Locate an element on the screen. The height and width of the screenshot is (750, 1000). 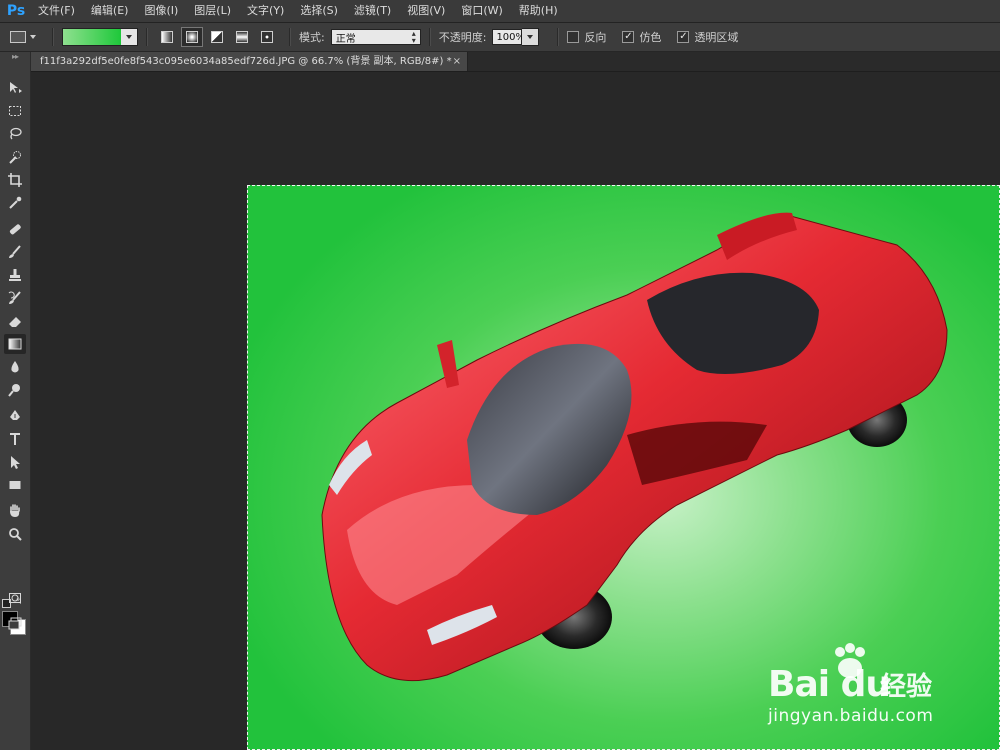
menu-filter: 滤镜(T) is located at coordinates (372, 11).